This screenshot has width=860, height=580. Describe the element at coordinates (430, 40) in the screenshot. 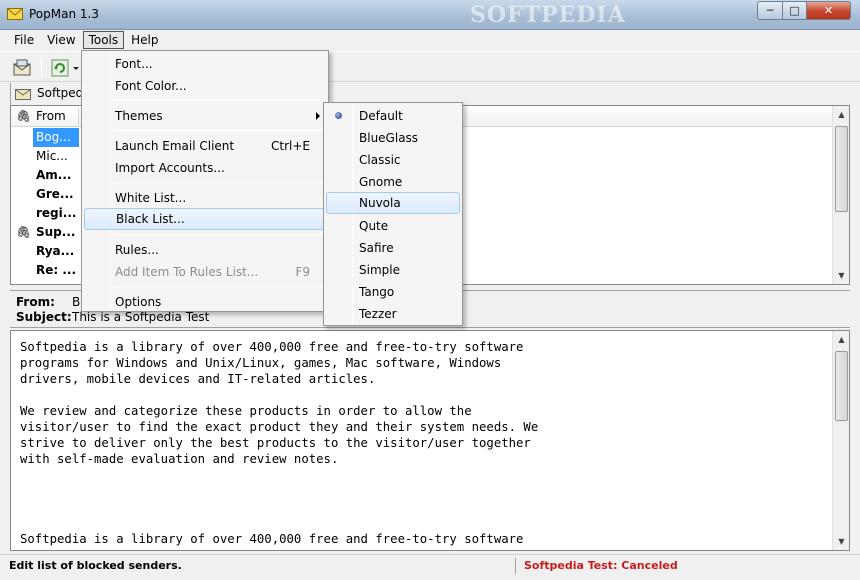

I see `menu-bar: File View Tools Help` at that location.